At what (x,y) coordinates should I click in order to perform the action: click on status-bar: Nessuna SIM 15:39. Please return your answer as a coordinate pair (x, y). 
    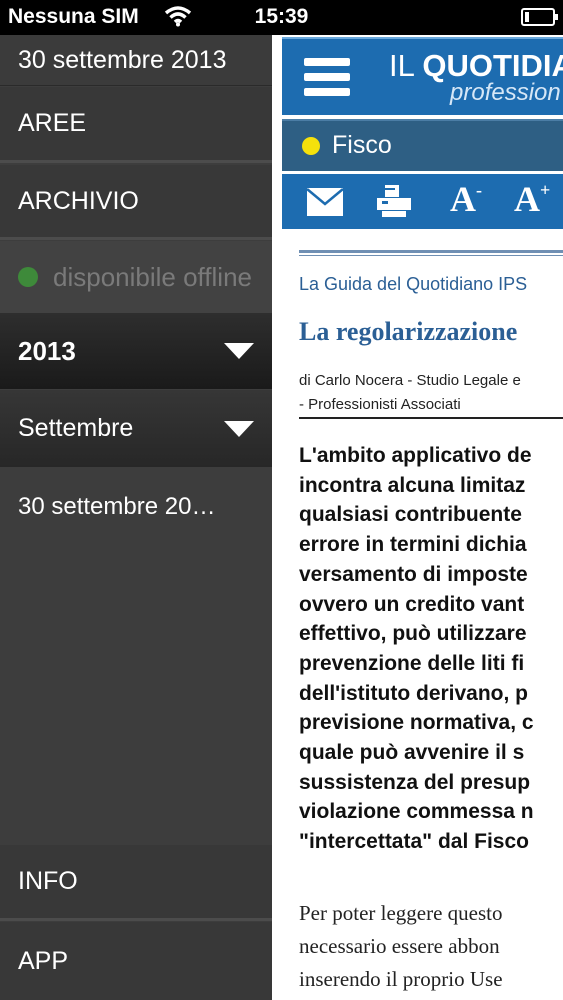
    Looking at the image, I should click on (281, 17).